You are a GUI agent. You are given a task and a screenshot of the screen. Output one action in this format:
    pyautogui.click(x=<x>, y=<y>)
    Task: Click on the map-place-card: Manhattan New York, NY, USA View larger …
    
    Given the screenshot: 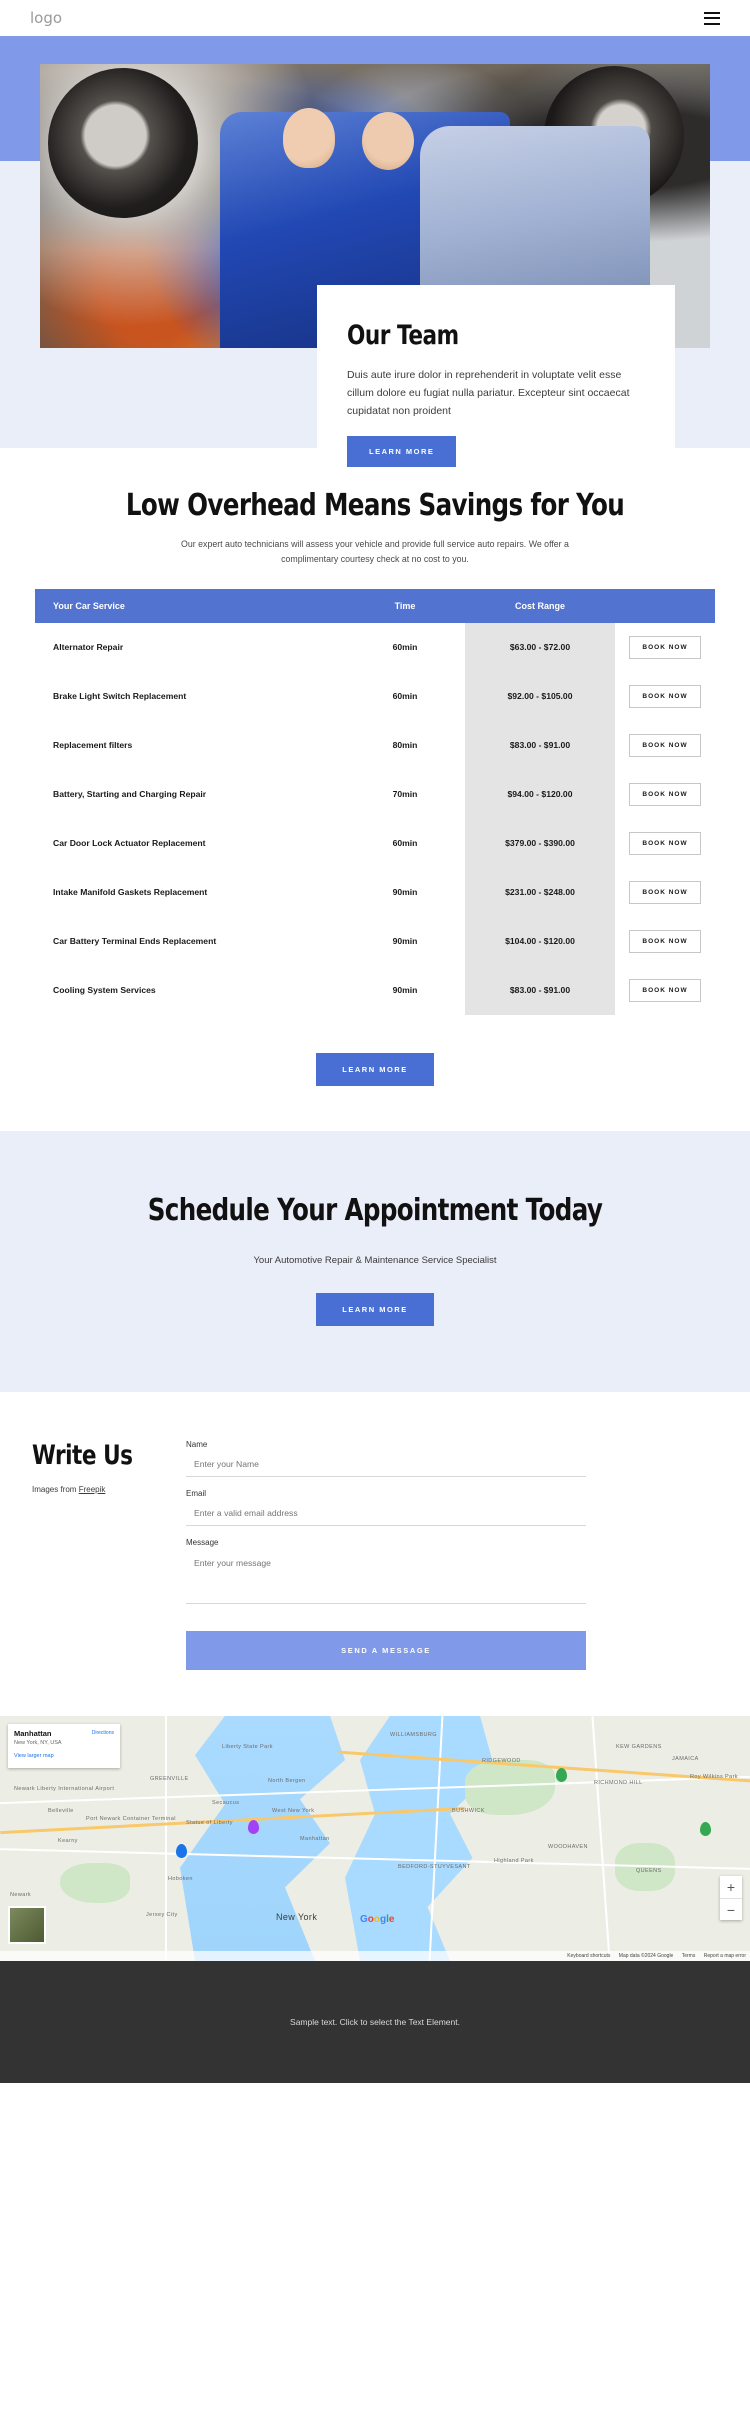 What is the action you would take?
    pyautogui.click(x=64, y=1745)
    